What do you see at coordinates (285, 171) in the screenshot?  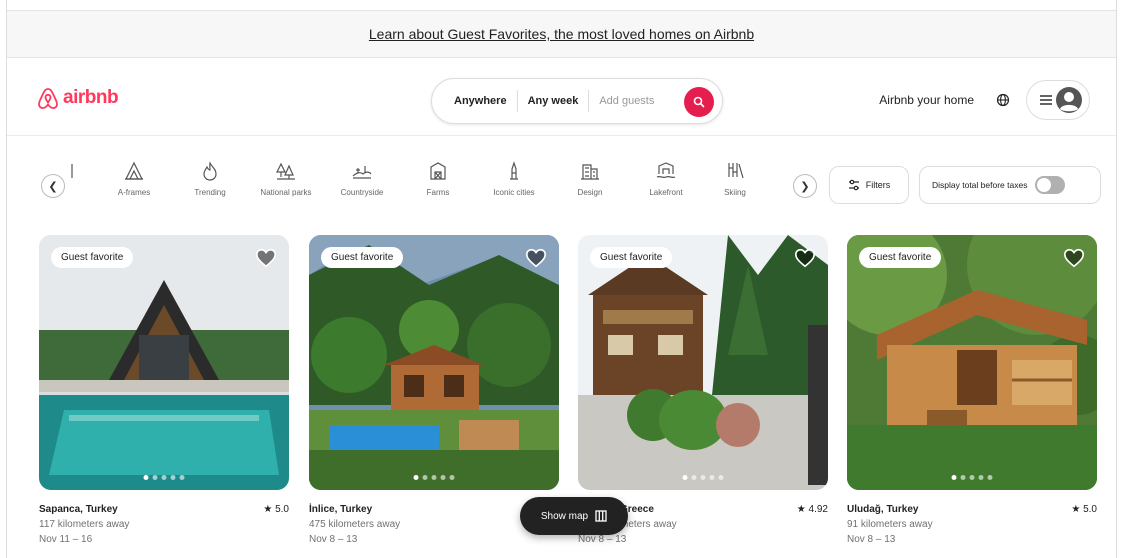 I see `national-park-icon` at bounding box center [285, 171].